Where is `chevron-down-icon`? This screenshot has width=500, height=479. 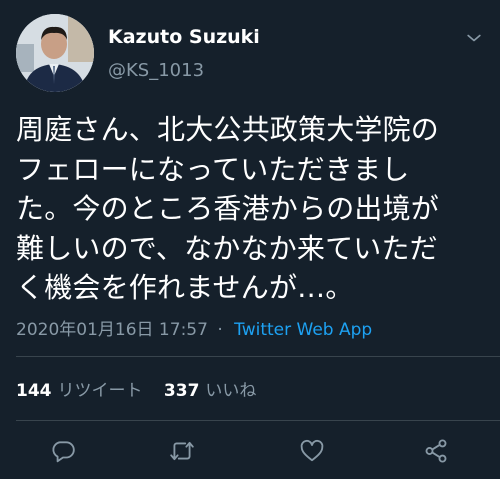 chevron-down-icon is located at coordinates (474, 38).